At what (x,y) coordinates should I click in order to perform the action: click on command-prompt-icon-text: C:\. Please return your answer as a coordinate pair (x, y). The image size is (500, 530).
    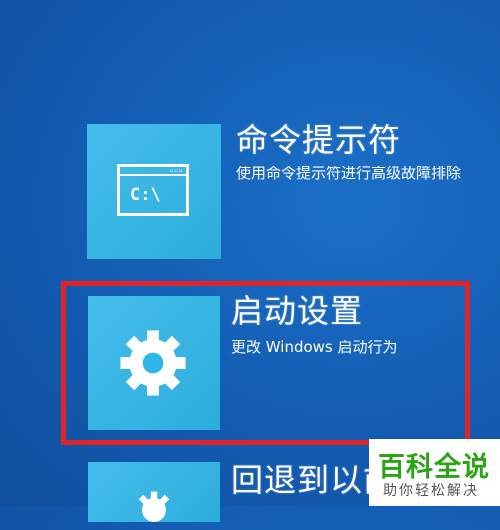
    Looking at the image, I should click on (145, 195).